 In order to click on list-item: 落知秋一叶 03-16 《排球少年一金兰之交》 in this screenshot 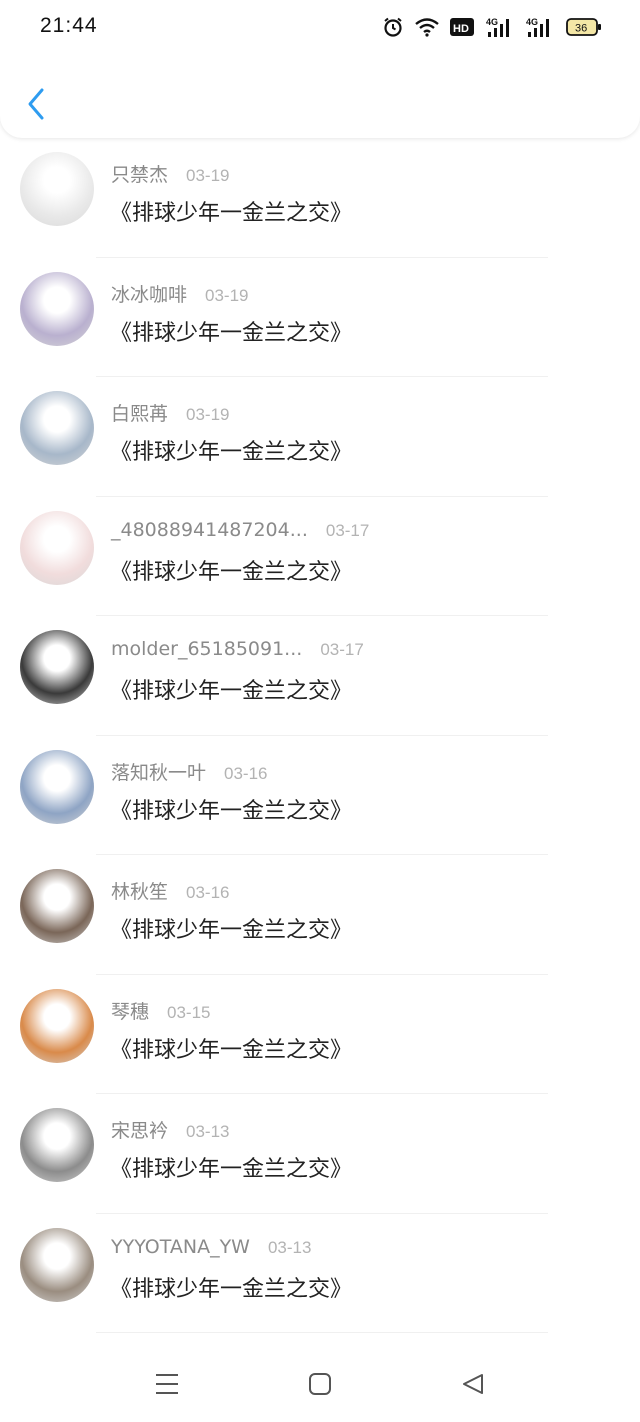, I will do `click(320, 795)`.